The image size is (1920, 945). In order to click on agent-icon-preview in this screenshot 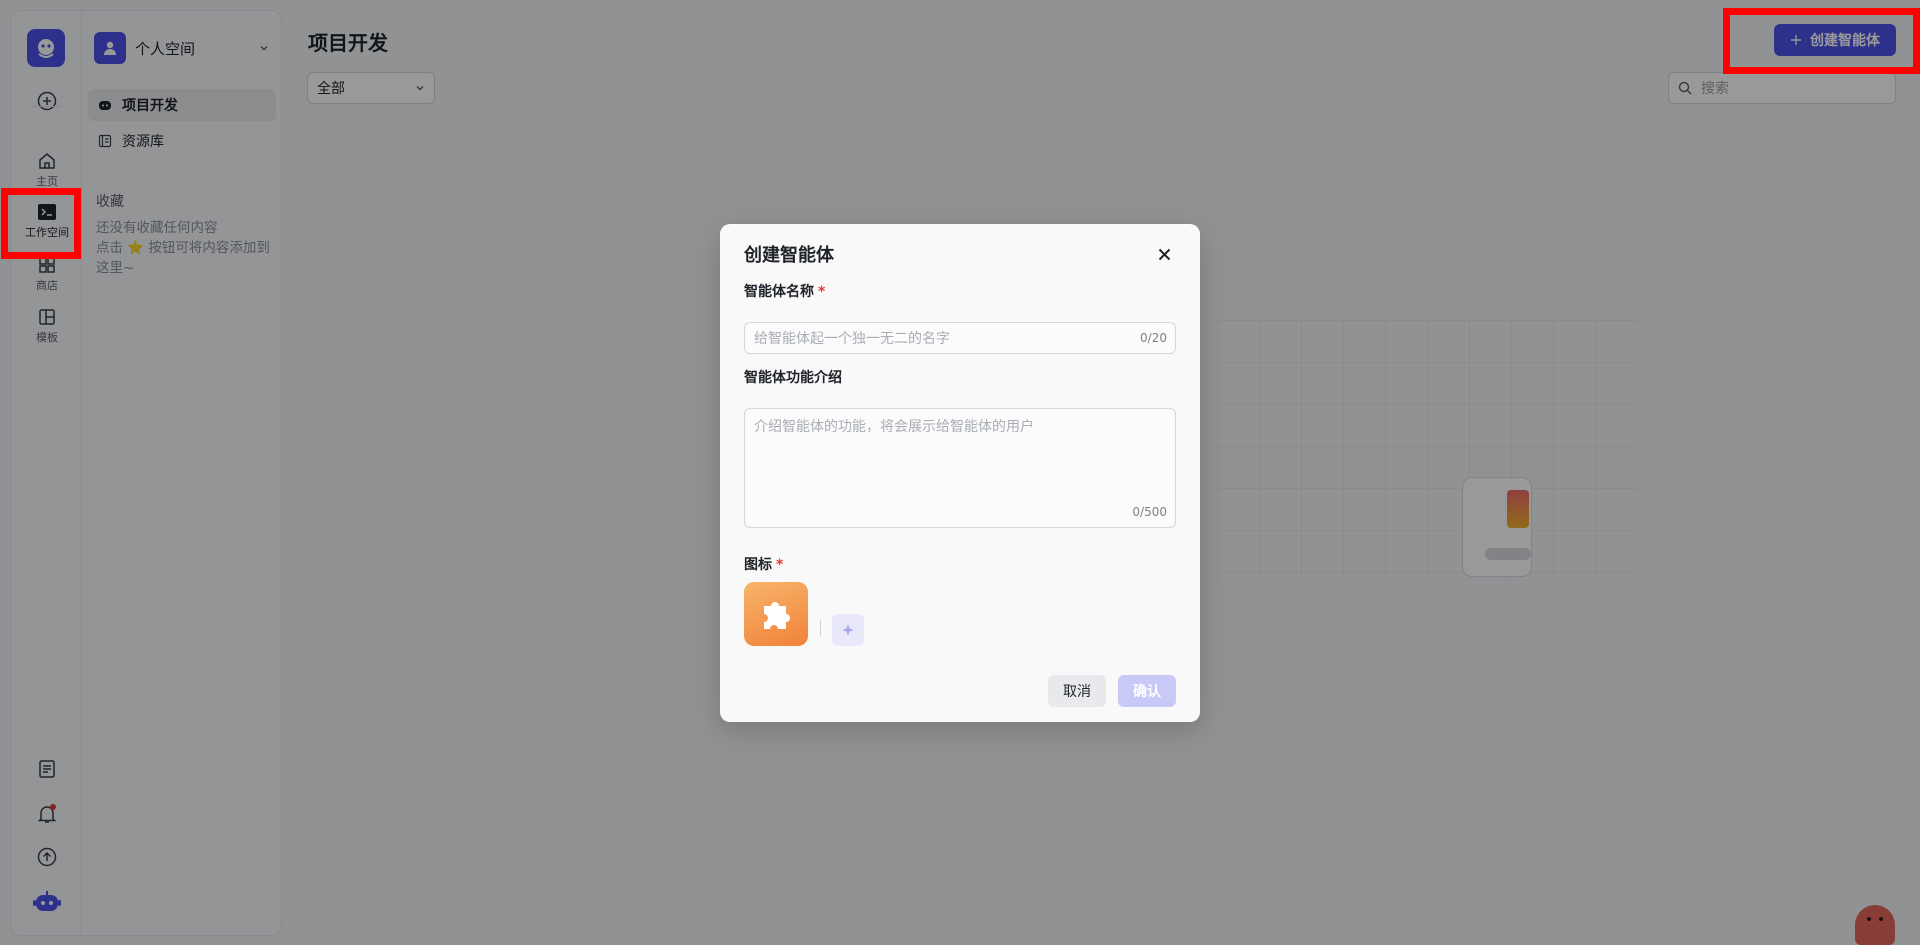, I will do `click(776, 614)`.